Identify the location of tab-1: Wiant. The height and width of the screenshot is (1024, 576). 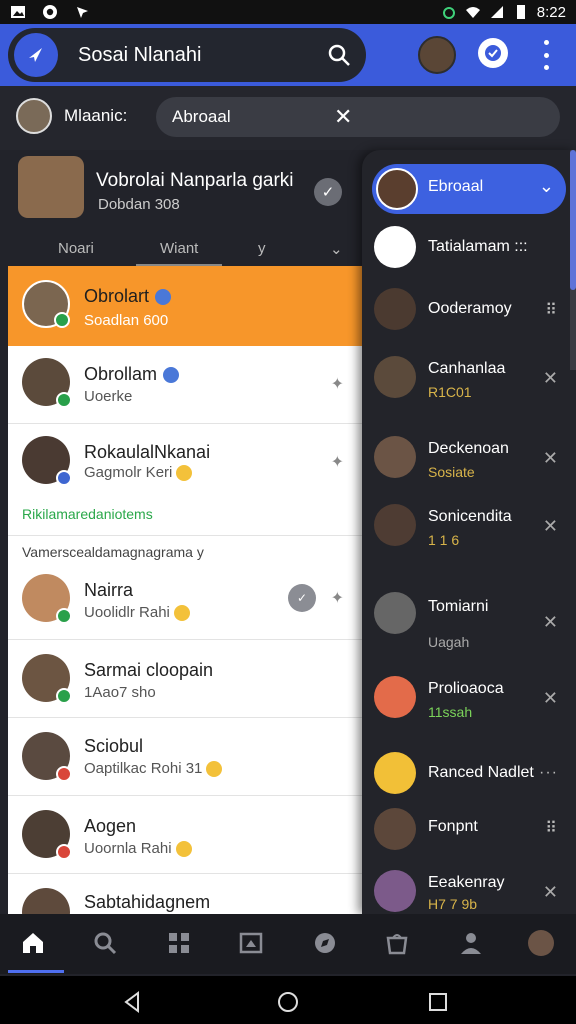
(179, 248).